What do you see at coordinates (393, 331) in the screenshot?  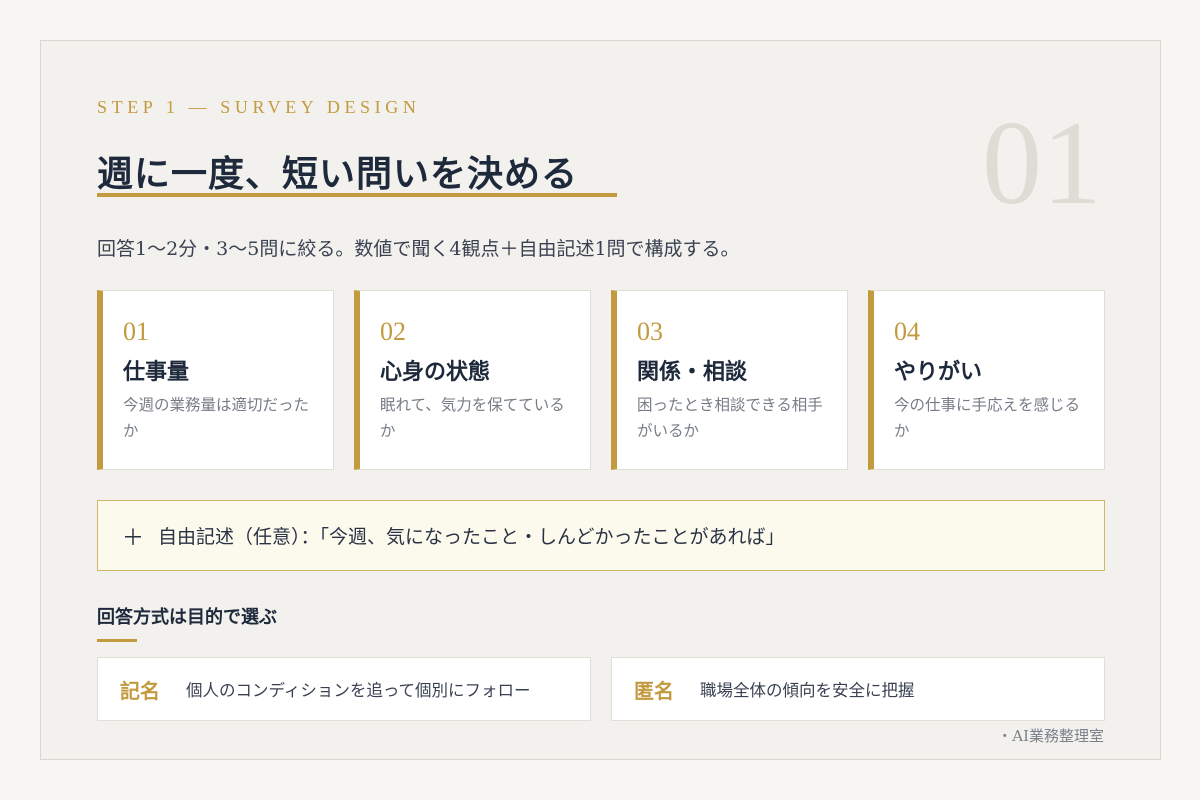 I see `card-number: 02` at bounding box center [393, 331].